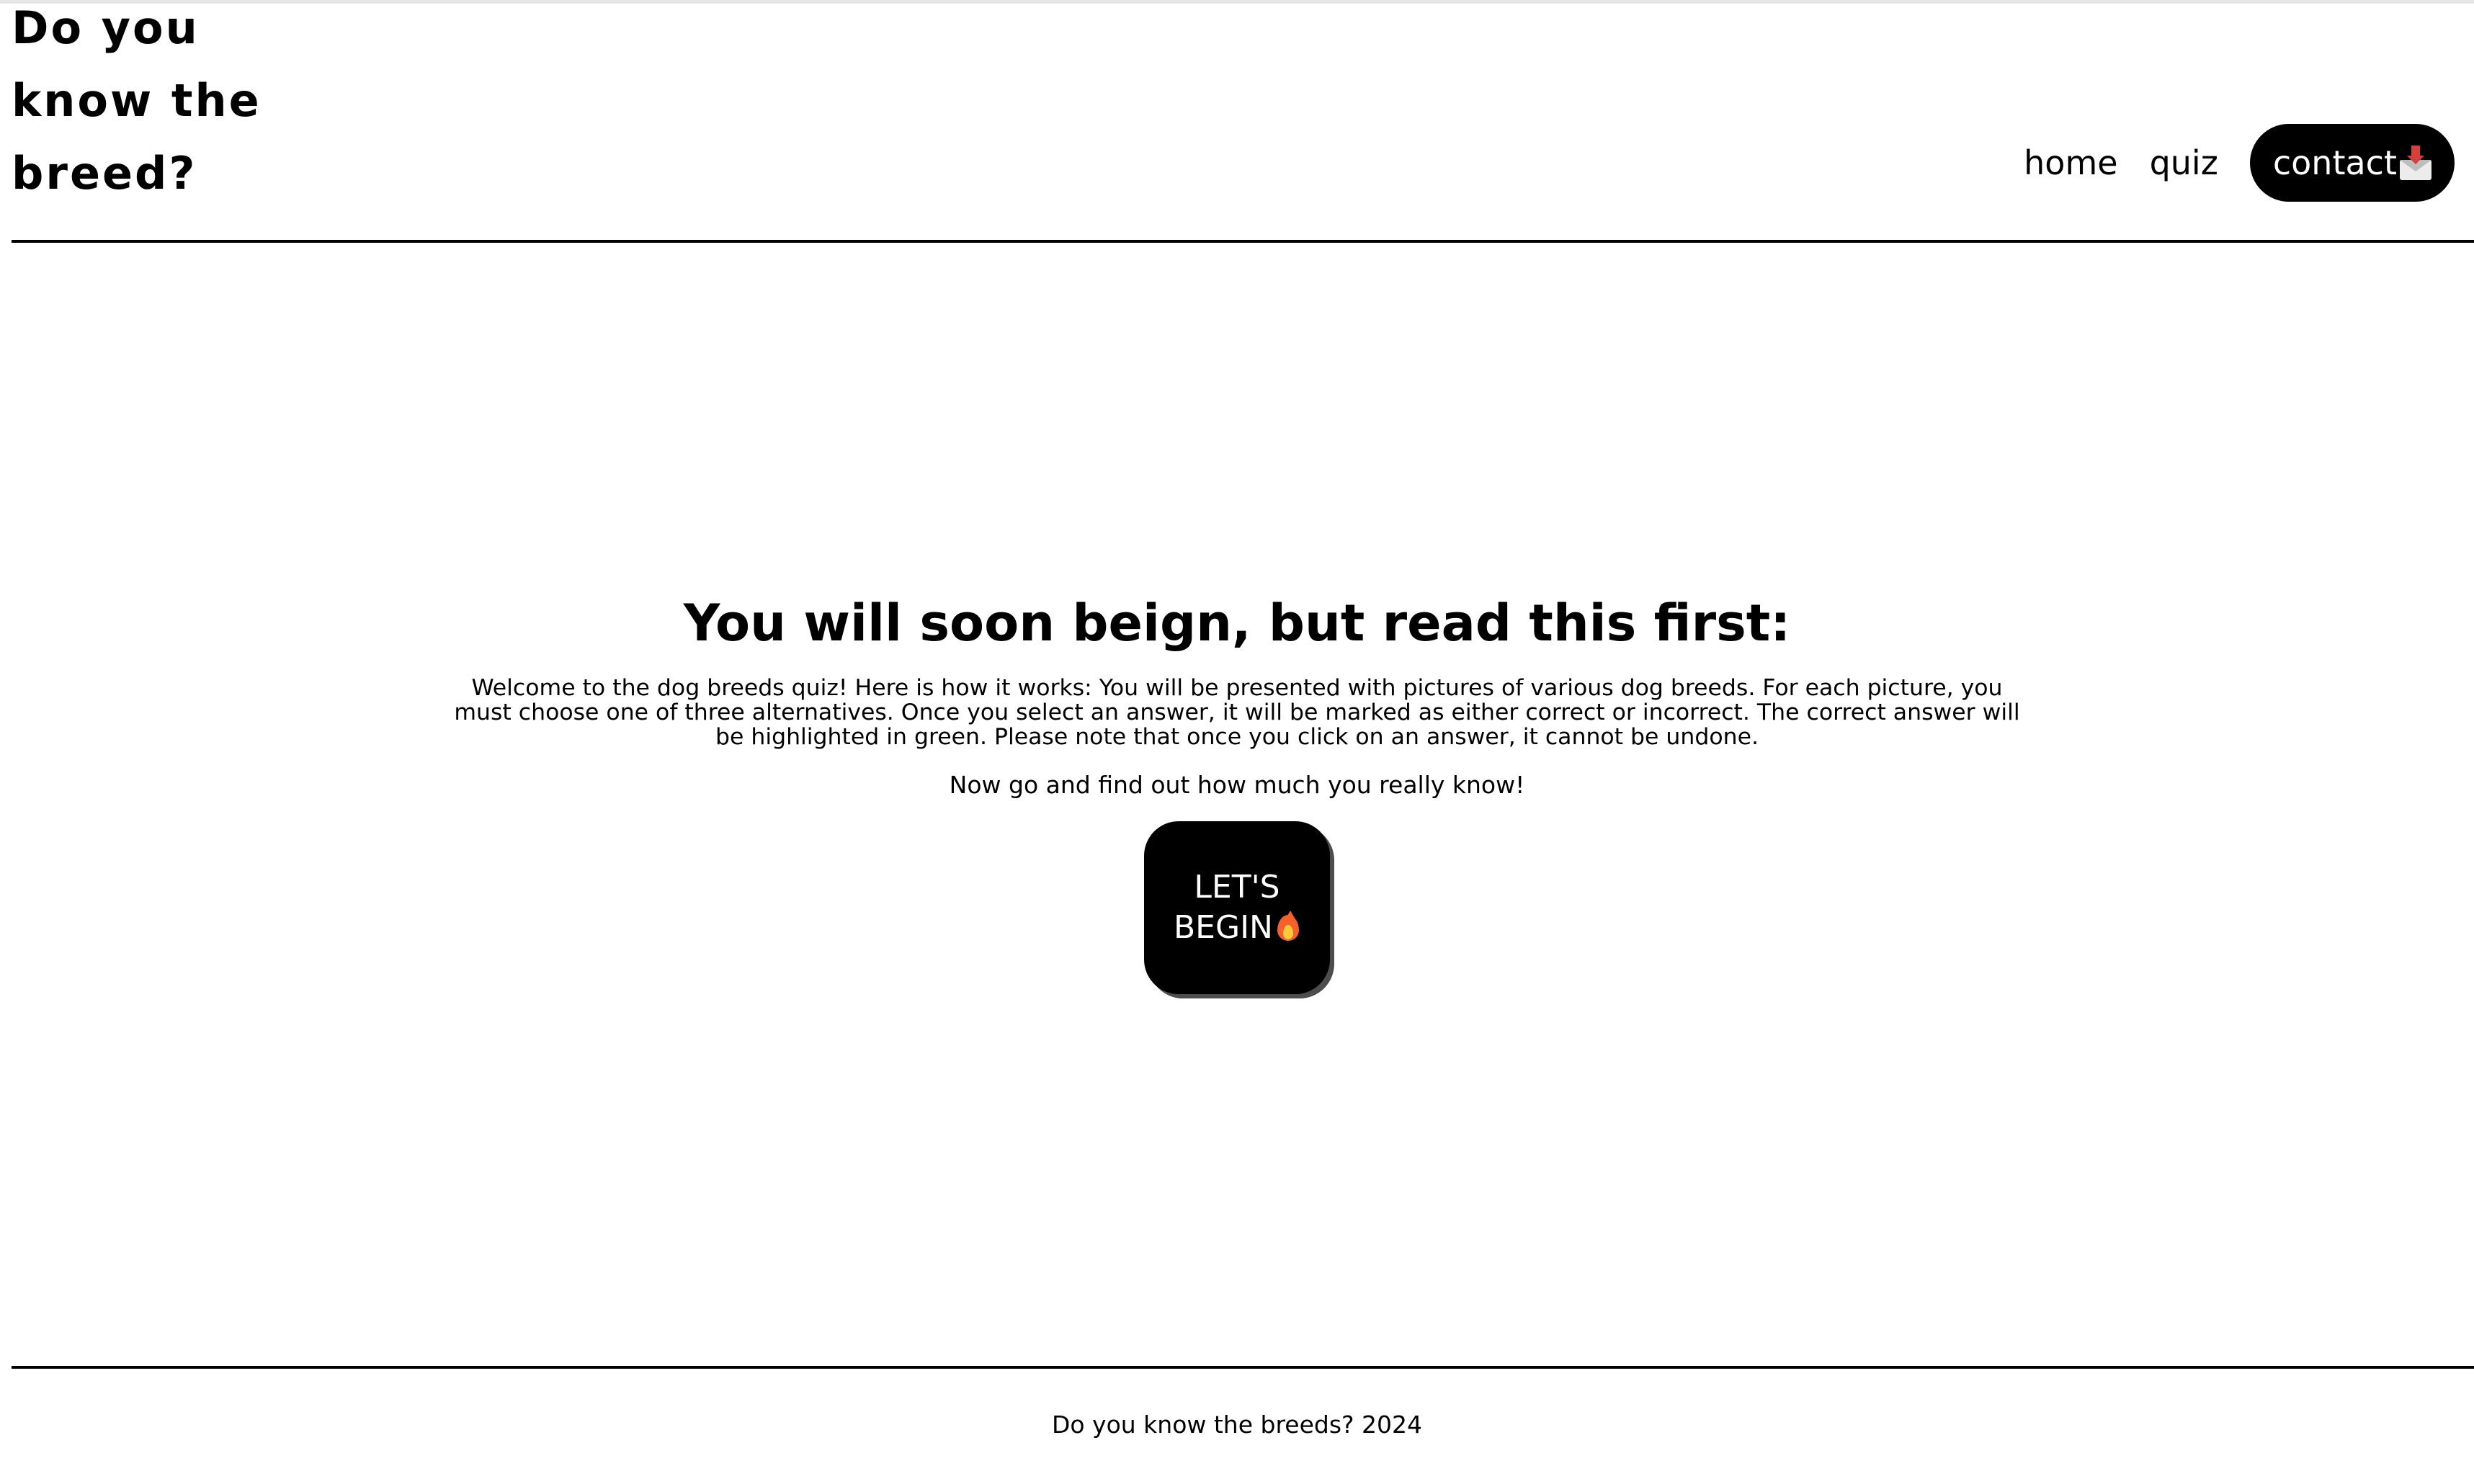  Describe the element at coordinates (1237, 2) in the screenshot. I see `top-border` at that location.